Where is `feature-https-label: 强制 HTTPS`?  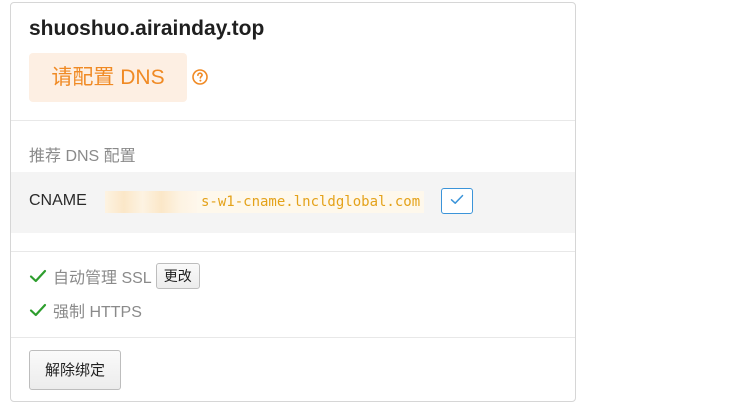
feature-https-label: 强制 HTTPS is located at coordinates (97, 312).